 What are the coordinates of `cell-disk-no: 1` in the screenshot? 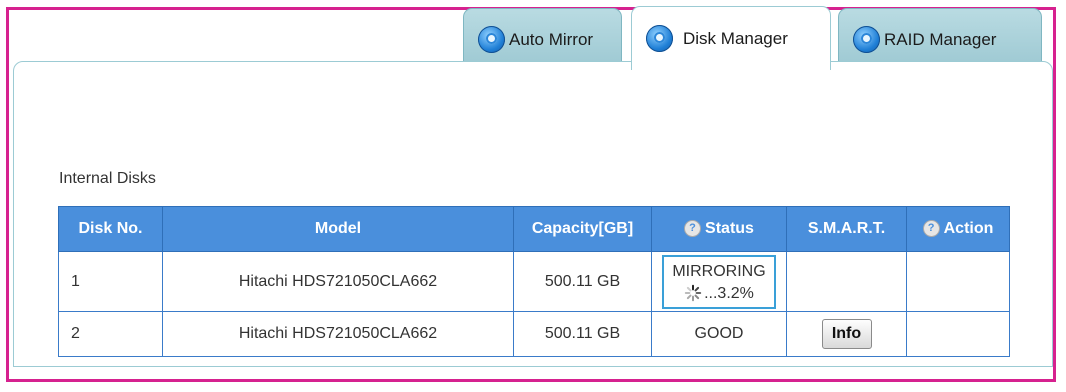 It's located at (110, 281).